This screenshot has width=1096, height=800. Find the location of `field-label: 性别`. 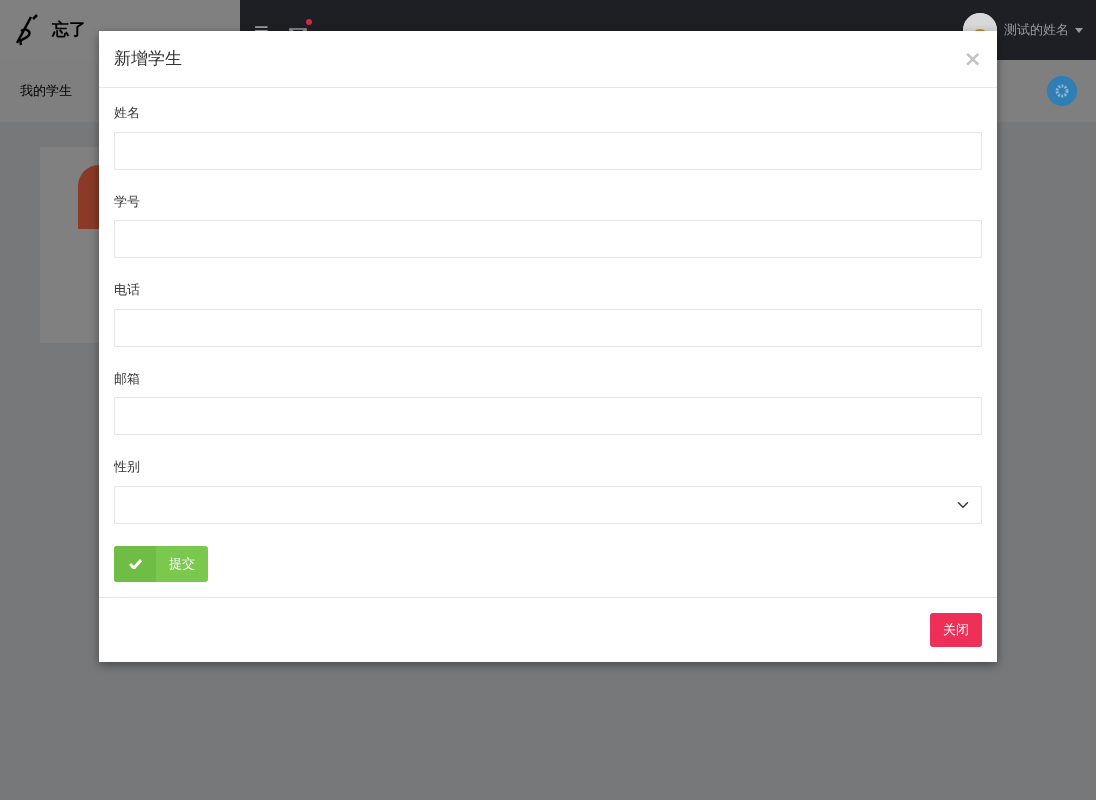

field-label: 性别 is located at coordinates (127, 467).